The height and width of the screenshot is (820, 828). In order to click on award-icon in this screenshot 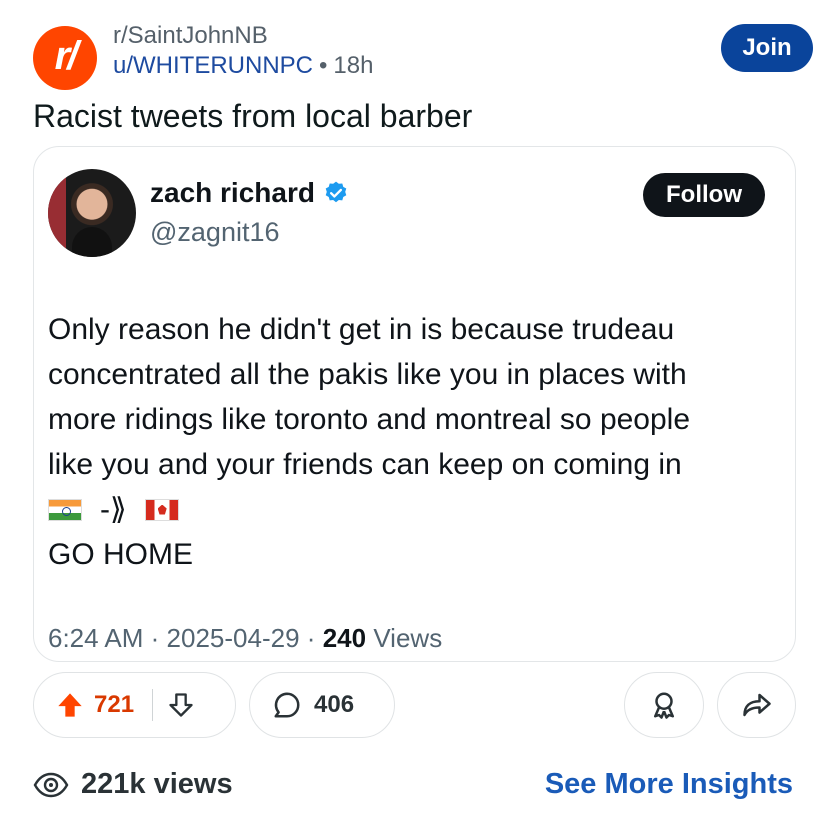, I will do `click(664, 705)`.